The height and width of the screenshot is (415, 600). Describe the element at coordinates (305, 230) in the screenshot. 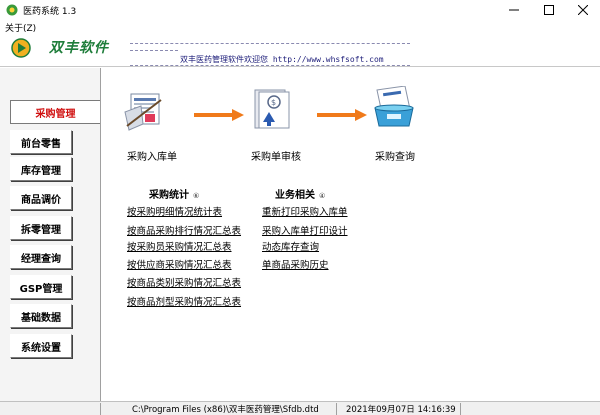

I see `link-receipt-print-design: 采购入库单打印设计` at that location.